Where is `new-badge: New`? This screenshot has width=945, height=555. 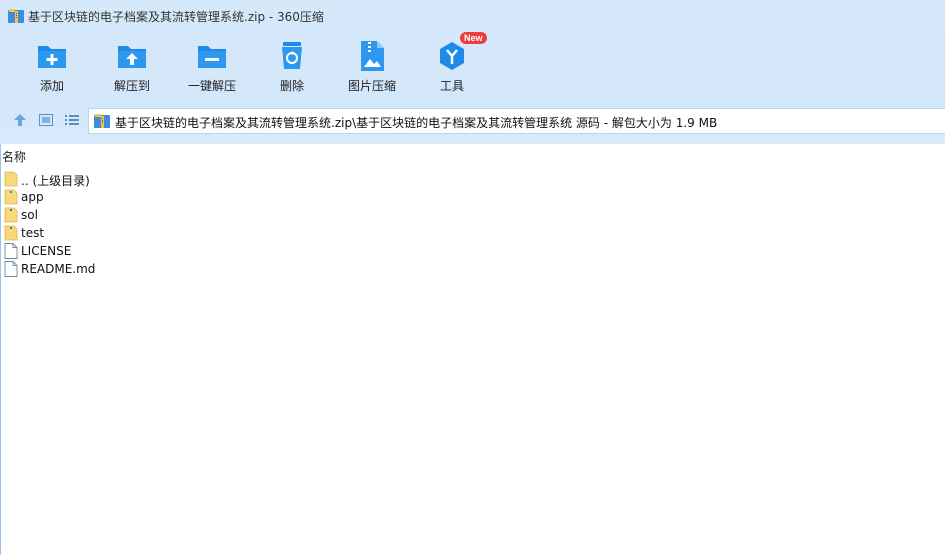 new-badge: New is located at coordinates (473, 38).